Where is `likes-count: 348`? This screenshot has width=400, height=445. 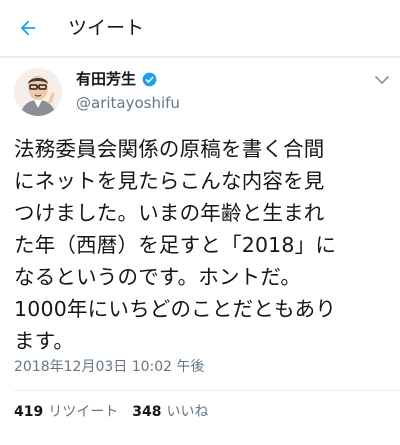 likes-count: 348 is located at coordinates (147, 412).